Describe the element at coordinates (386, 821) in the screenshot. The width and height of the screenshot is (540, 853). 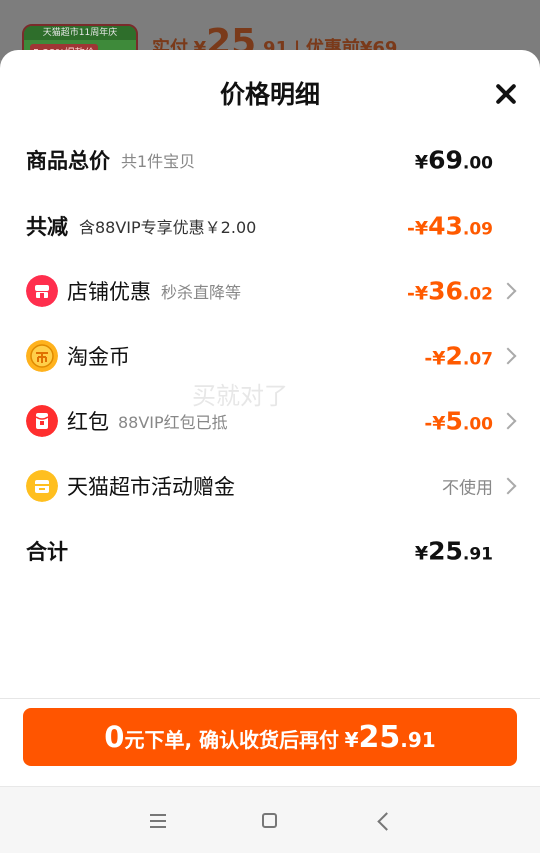
I see `back-icon` at that location.